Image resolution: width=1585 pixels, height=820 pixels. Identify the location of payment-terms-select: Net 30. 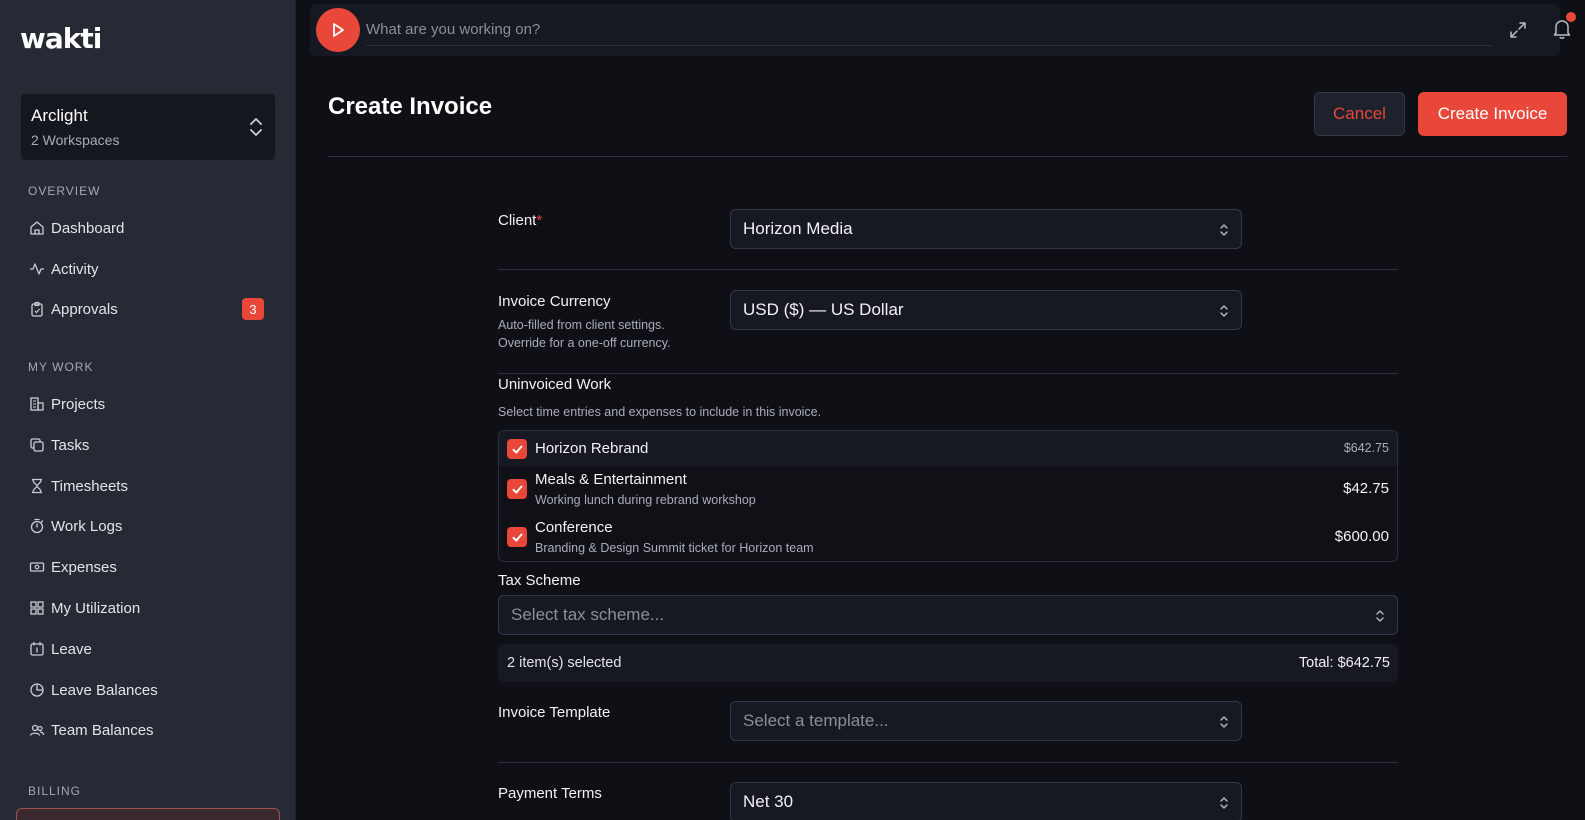
(986, 801).